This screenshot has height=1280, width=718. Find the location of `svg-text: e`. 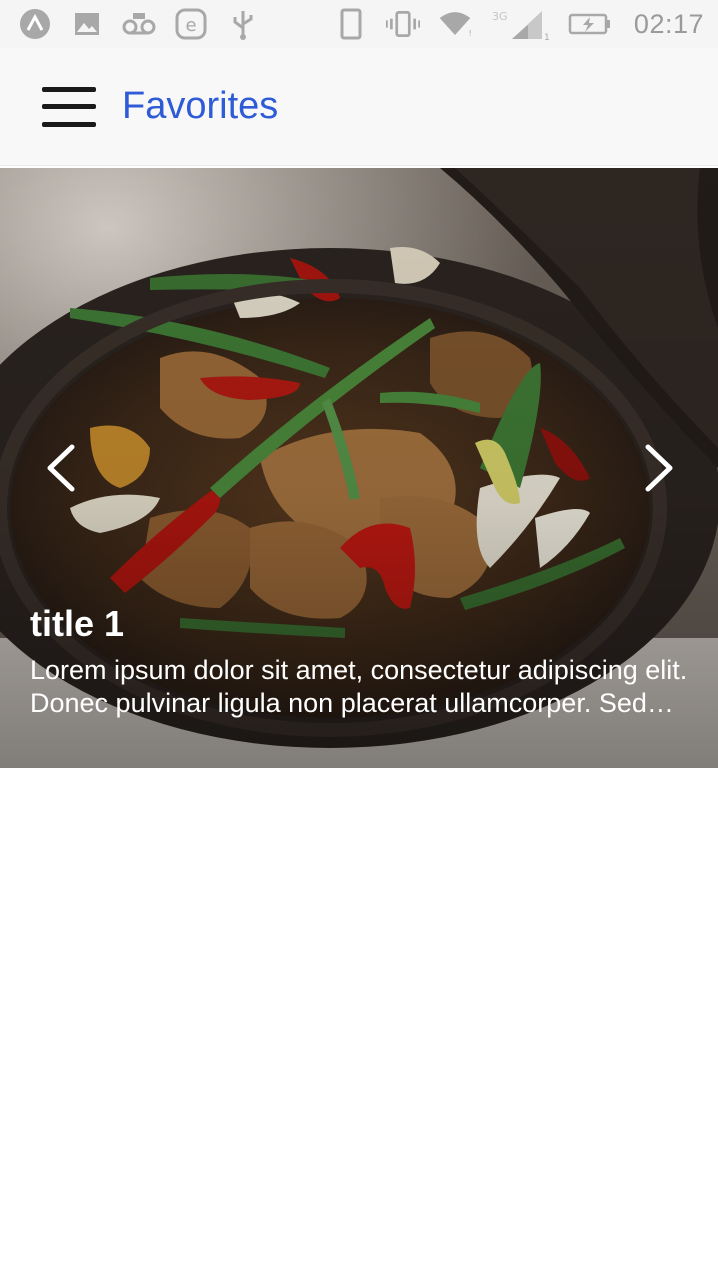

svg-text: e is located at coordinates (190, 25).